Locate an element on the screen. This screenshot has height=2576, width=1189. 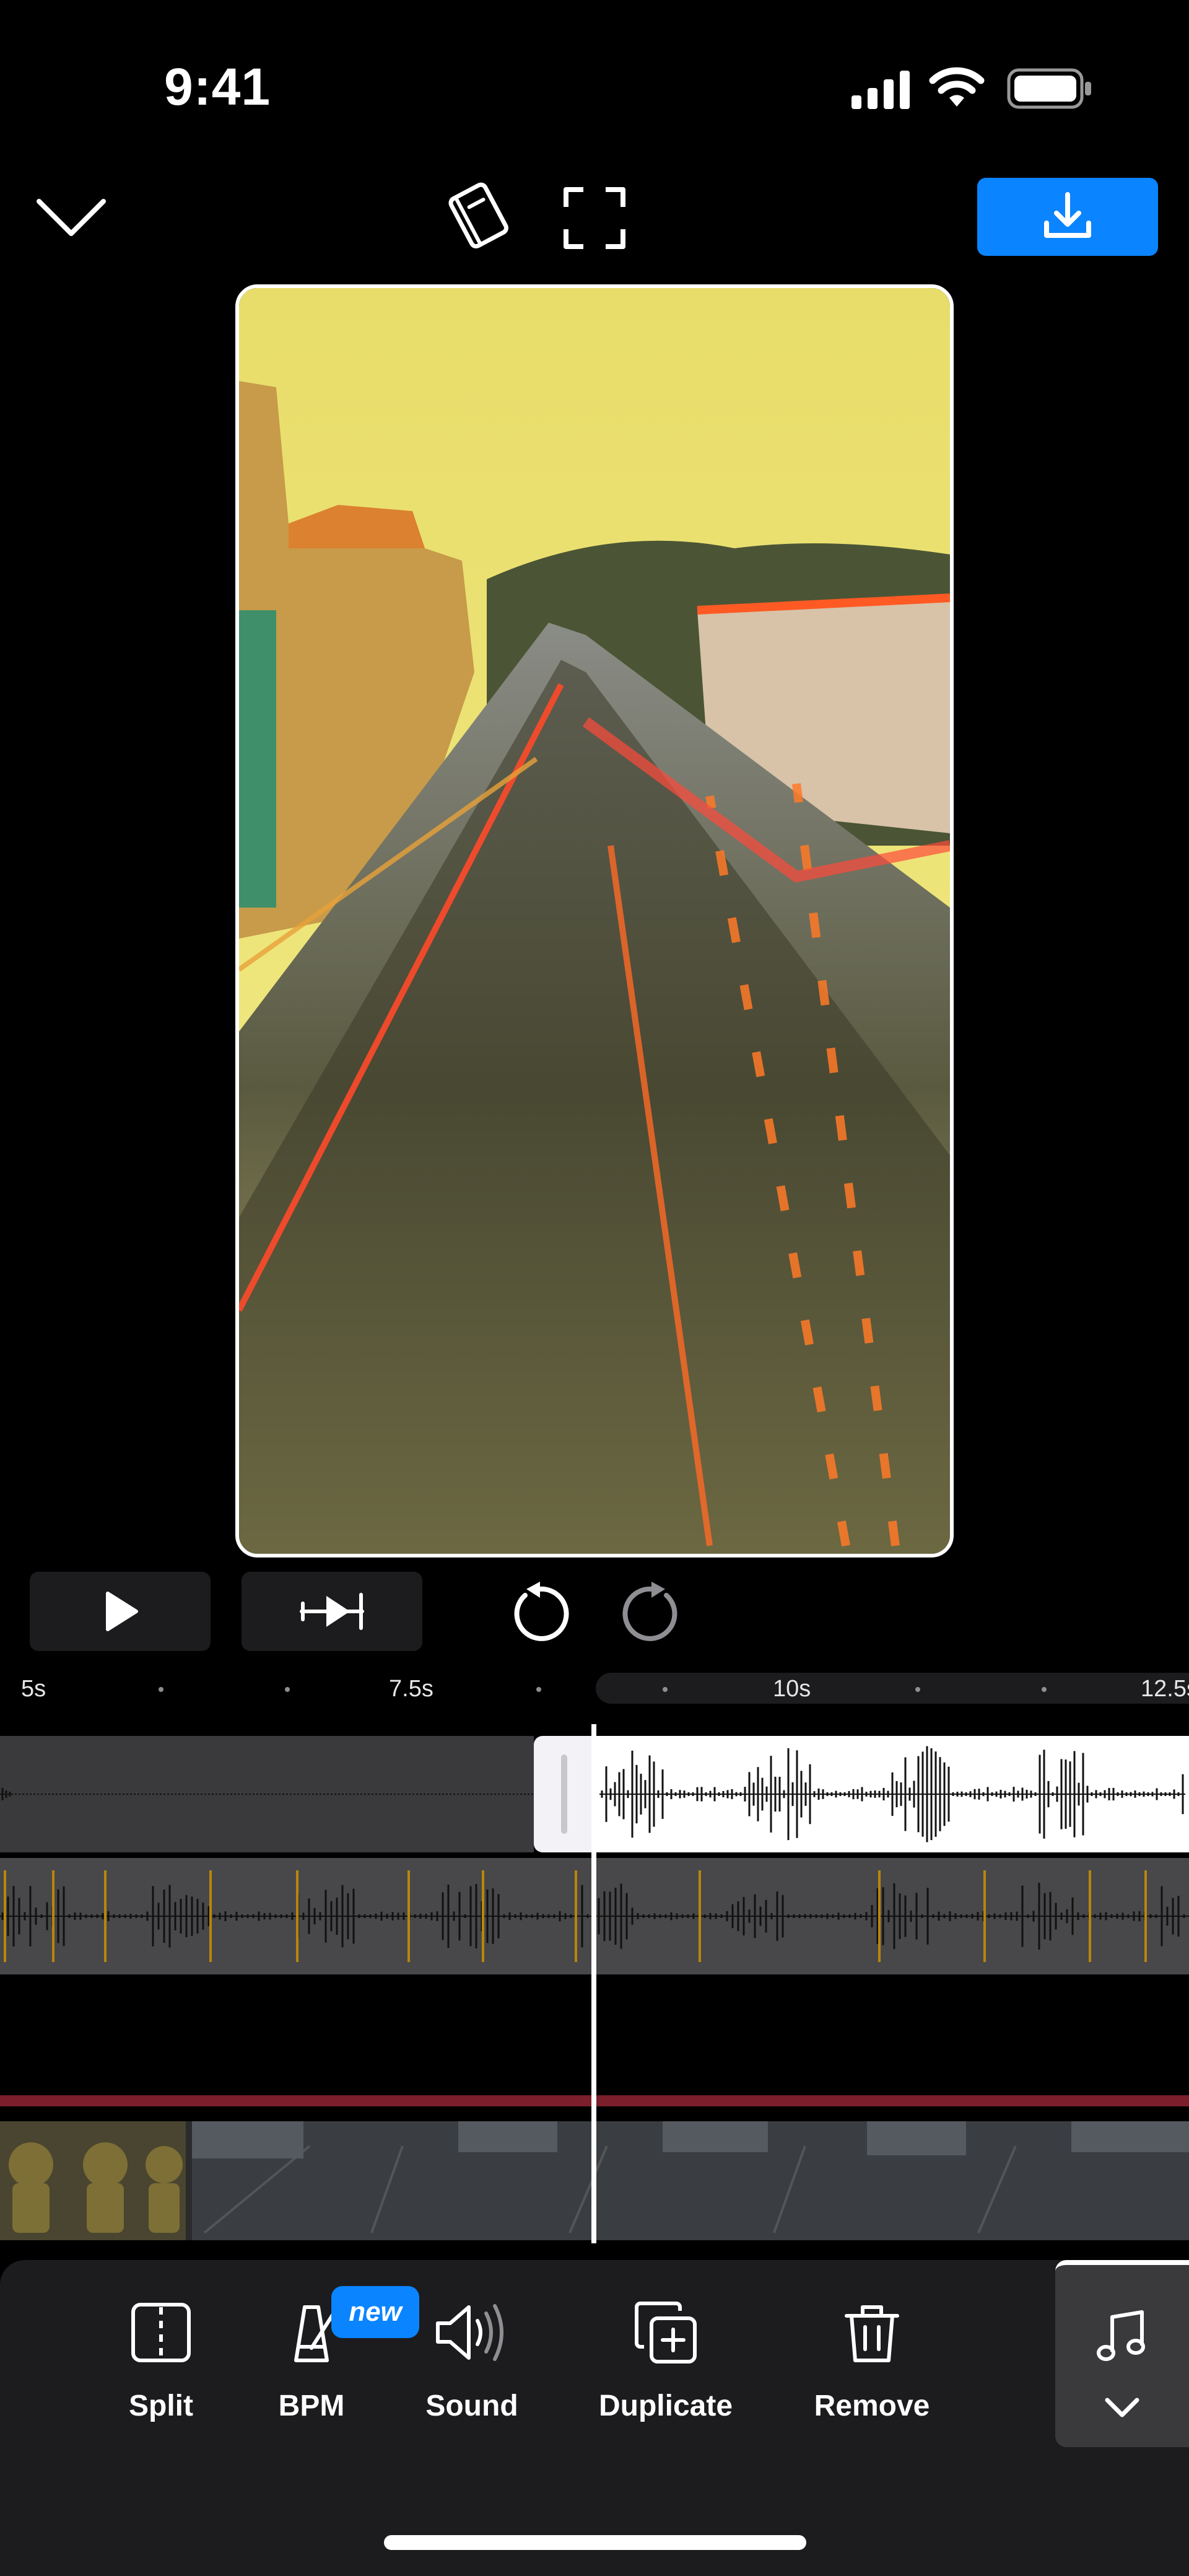
jump-to-marker-button is located at coordinates (332, 1611).